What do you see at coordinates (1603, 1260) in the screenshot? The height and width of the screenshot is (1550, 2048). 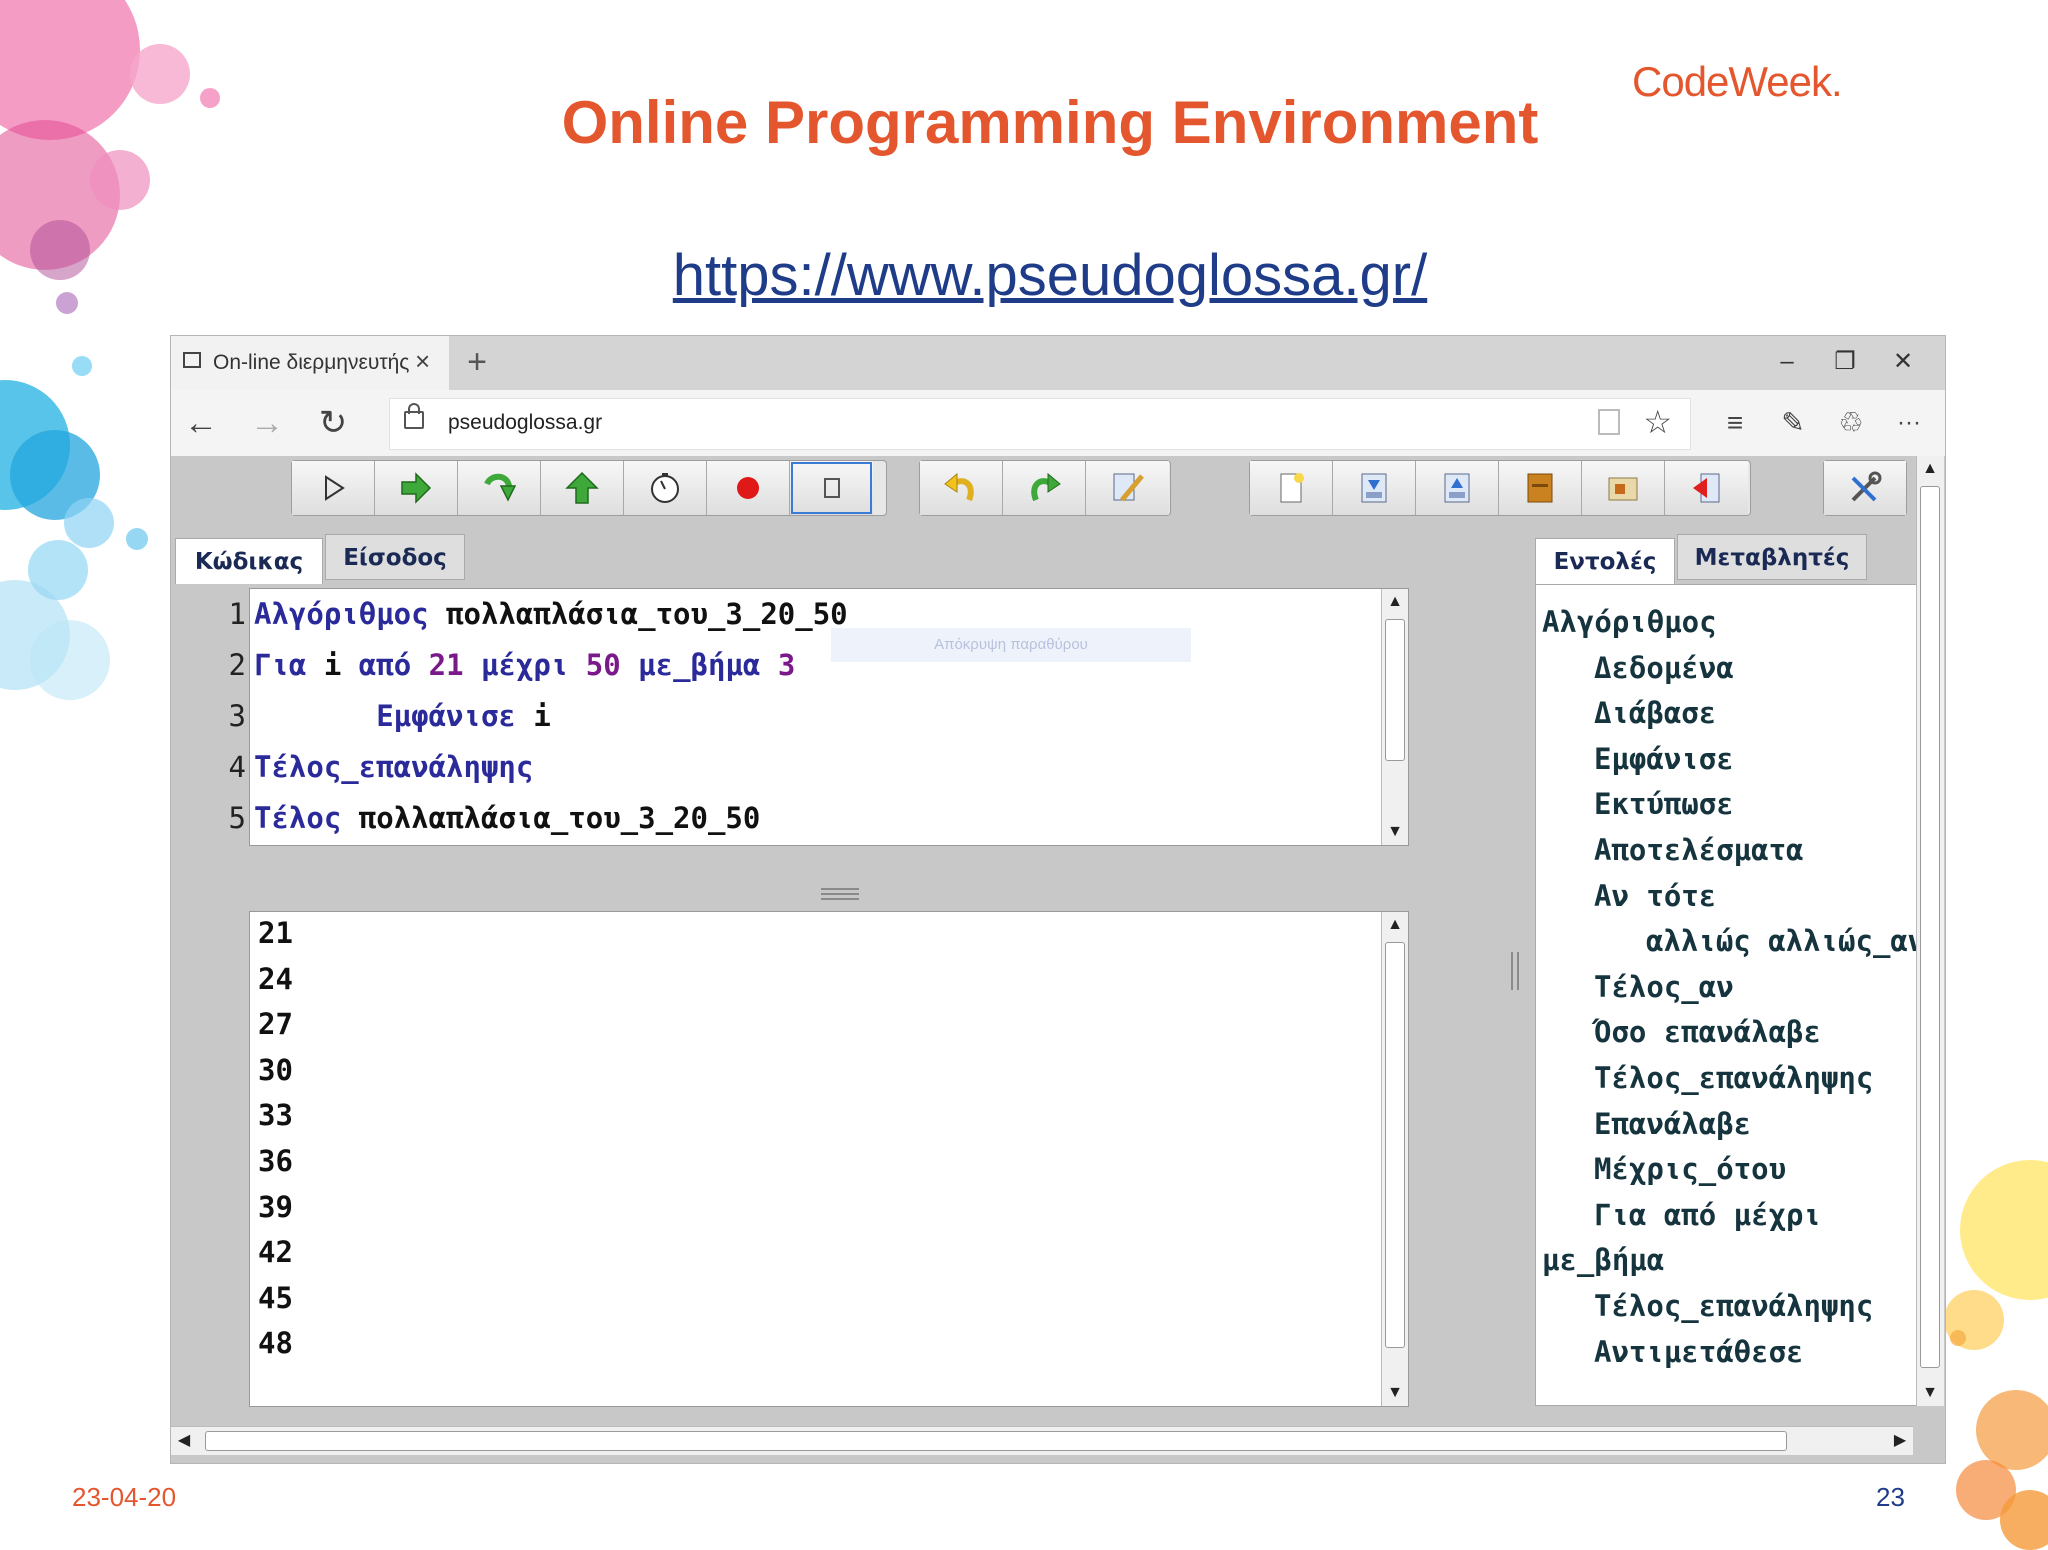 I see `command-item: με_βήμα` at bounding box center [1603, 1260].